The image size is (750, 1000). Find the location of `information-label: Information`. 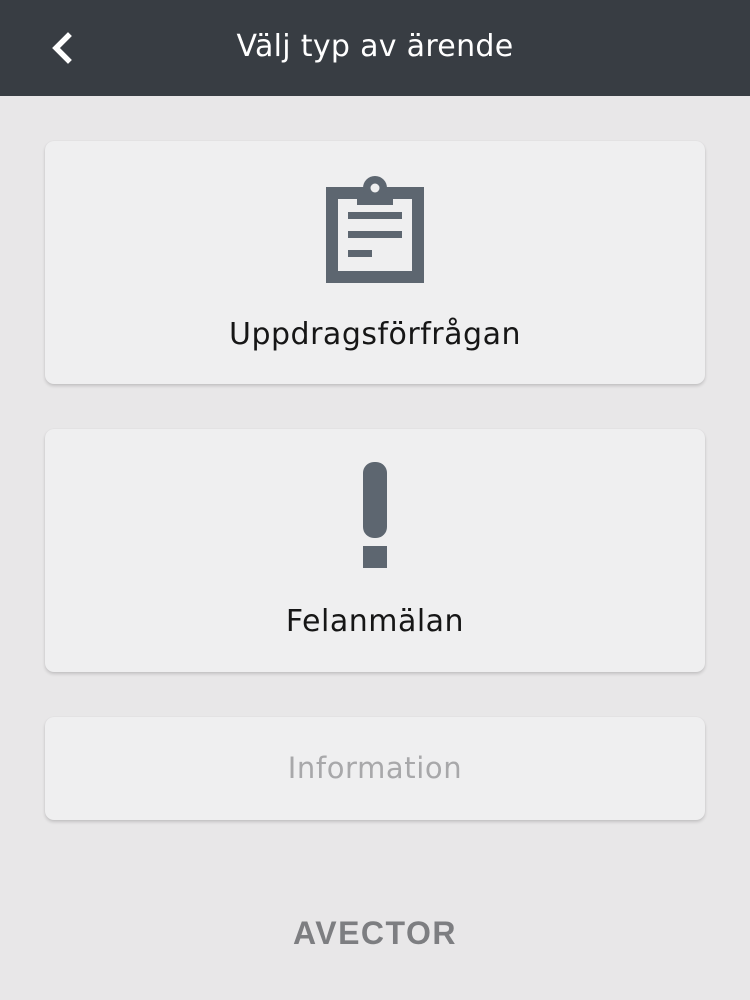

information-label: Information is located at coordinates (375, 768).